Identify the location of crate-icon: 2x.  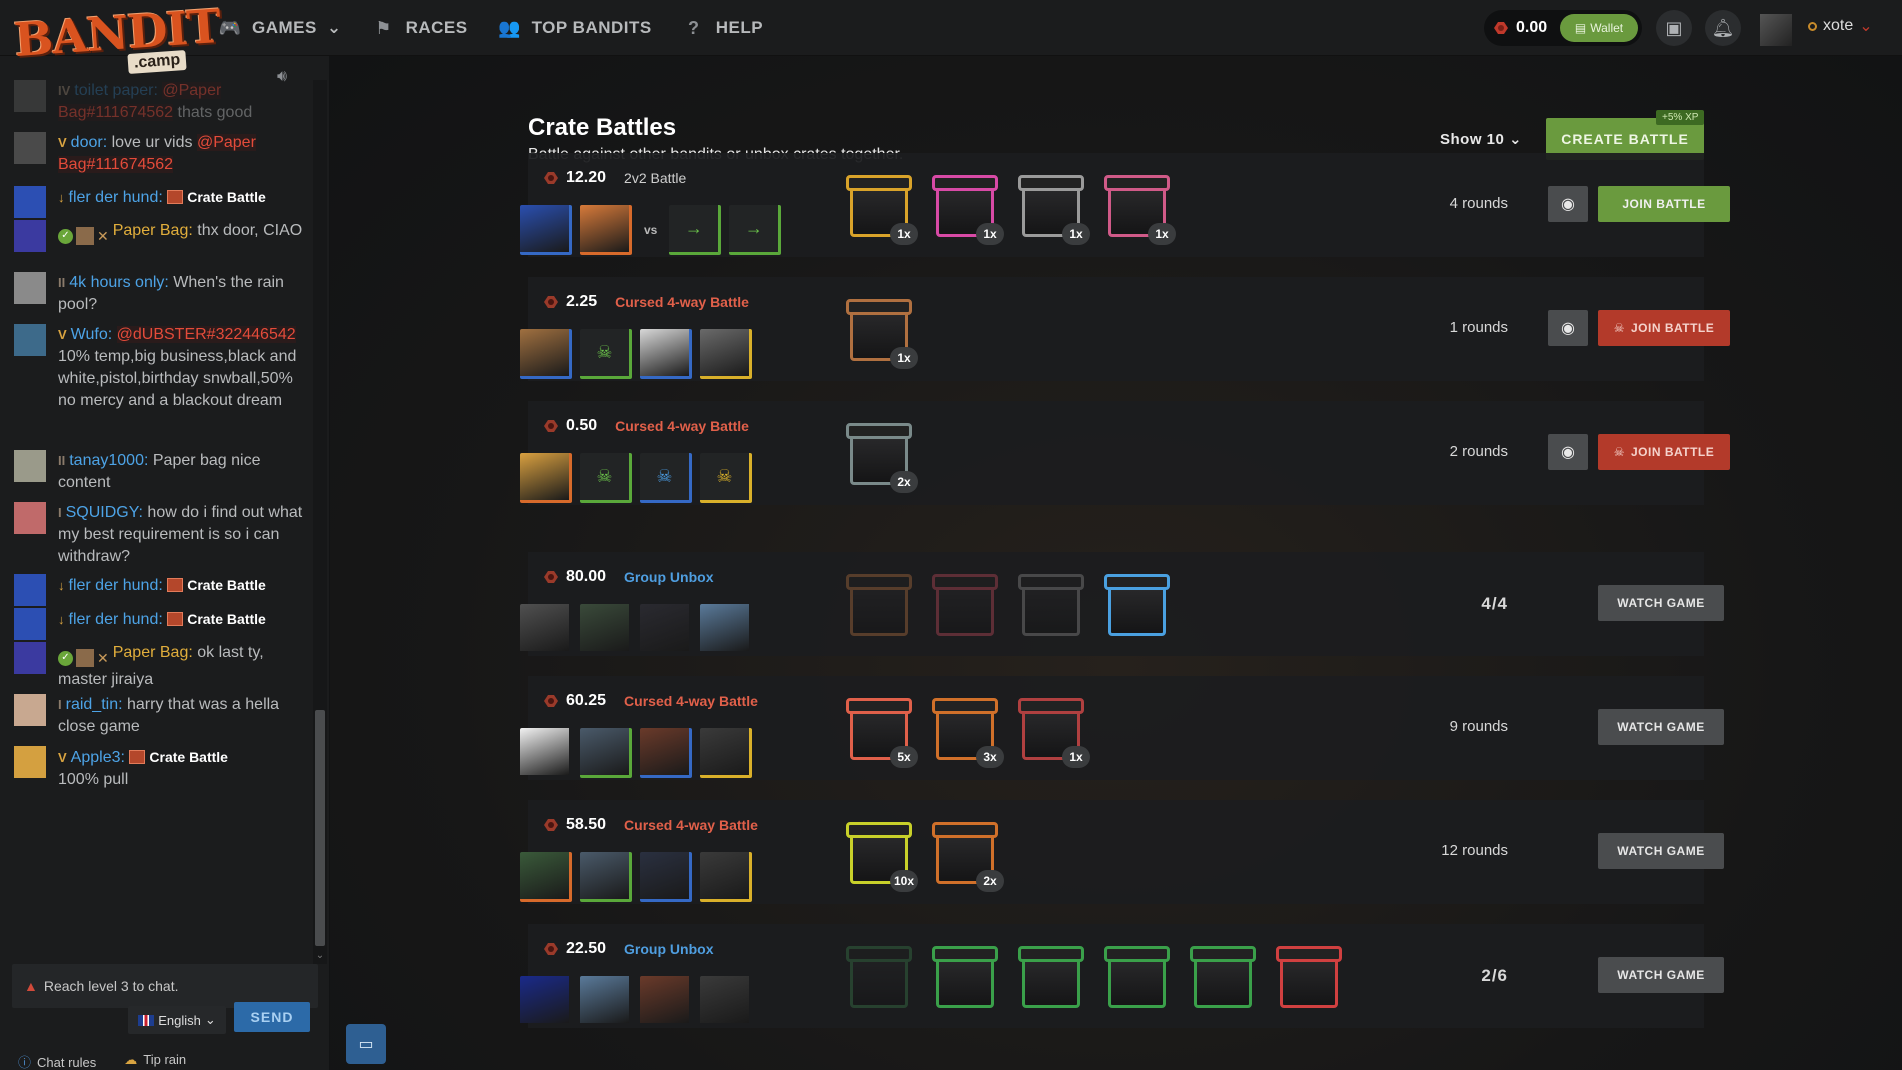
(967, 855).